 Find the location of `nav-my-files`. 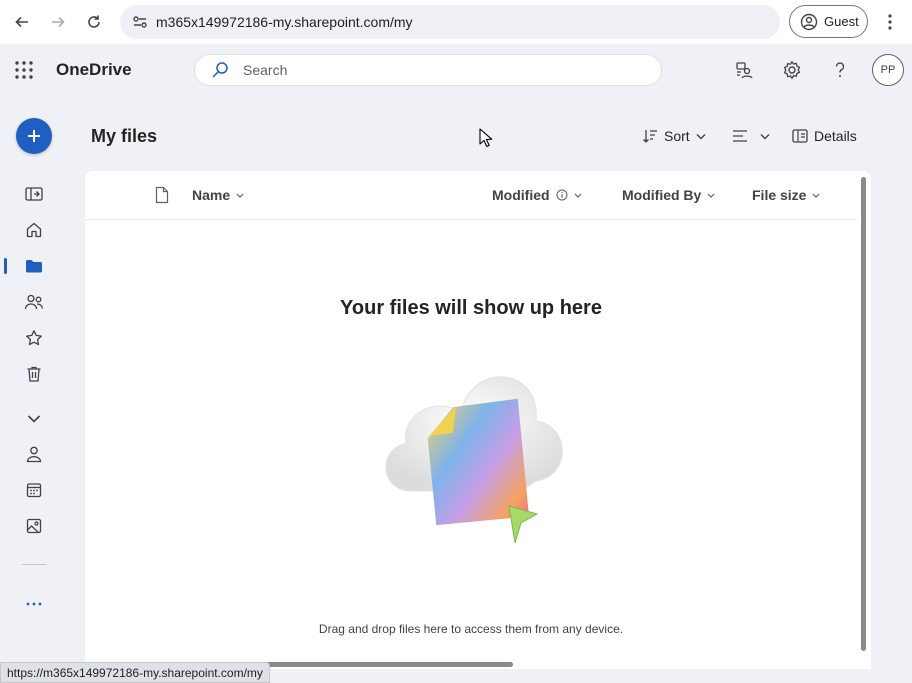

nav-my-files is located at coordinates (34, 266).